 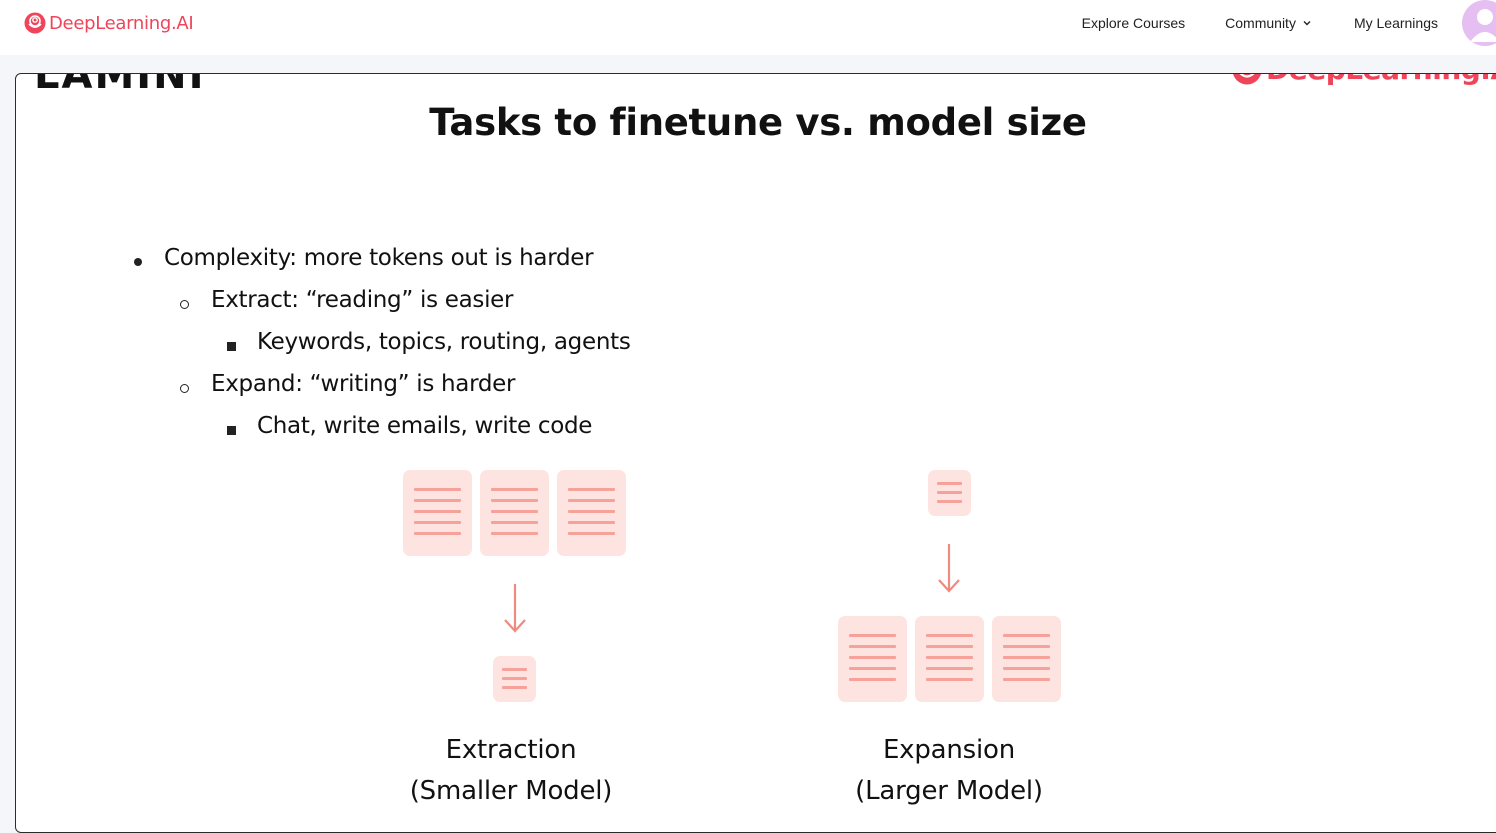 What do you see at coordinates (949, 771) in the screenshot?
I see `expansion-caption: Expansion (Larger Model)` at bounding box center [949, 771].